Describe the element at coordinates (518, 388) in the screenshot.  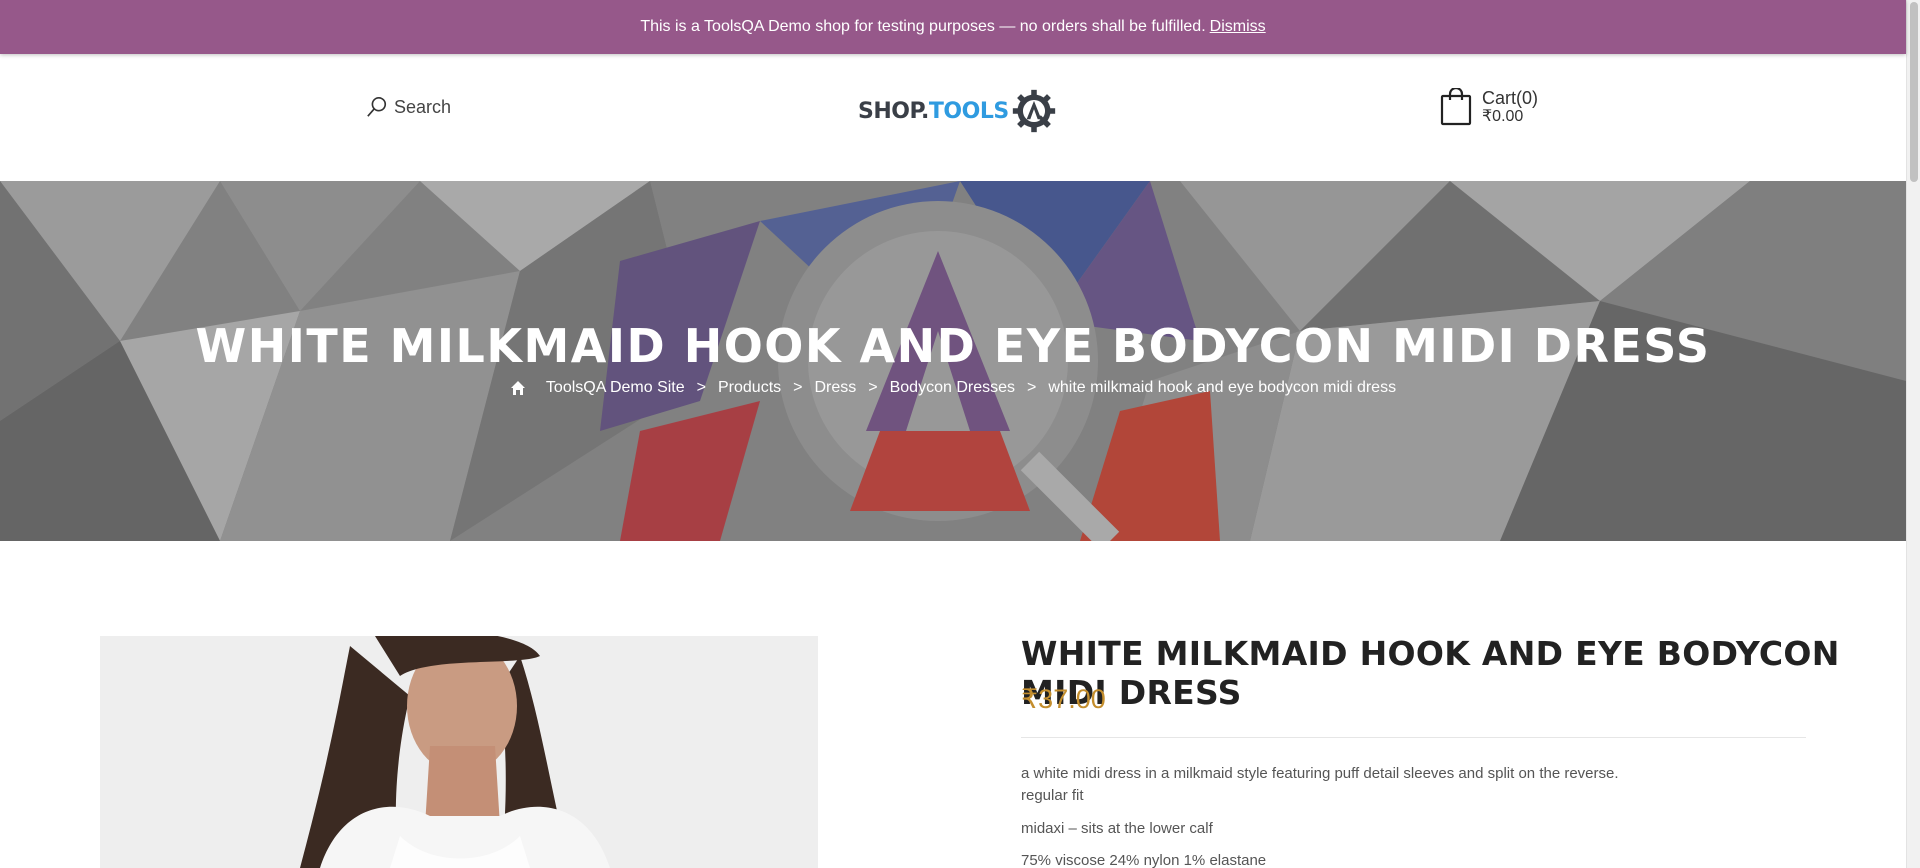
I see `home-icon` at that location.